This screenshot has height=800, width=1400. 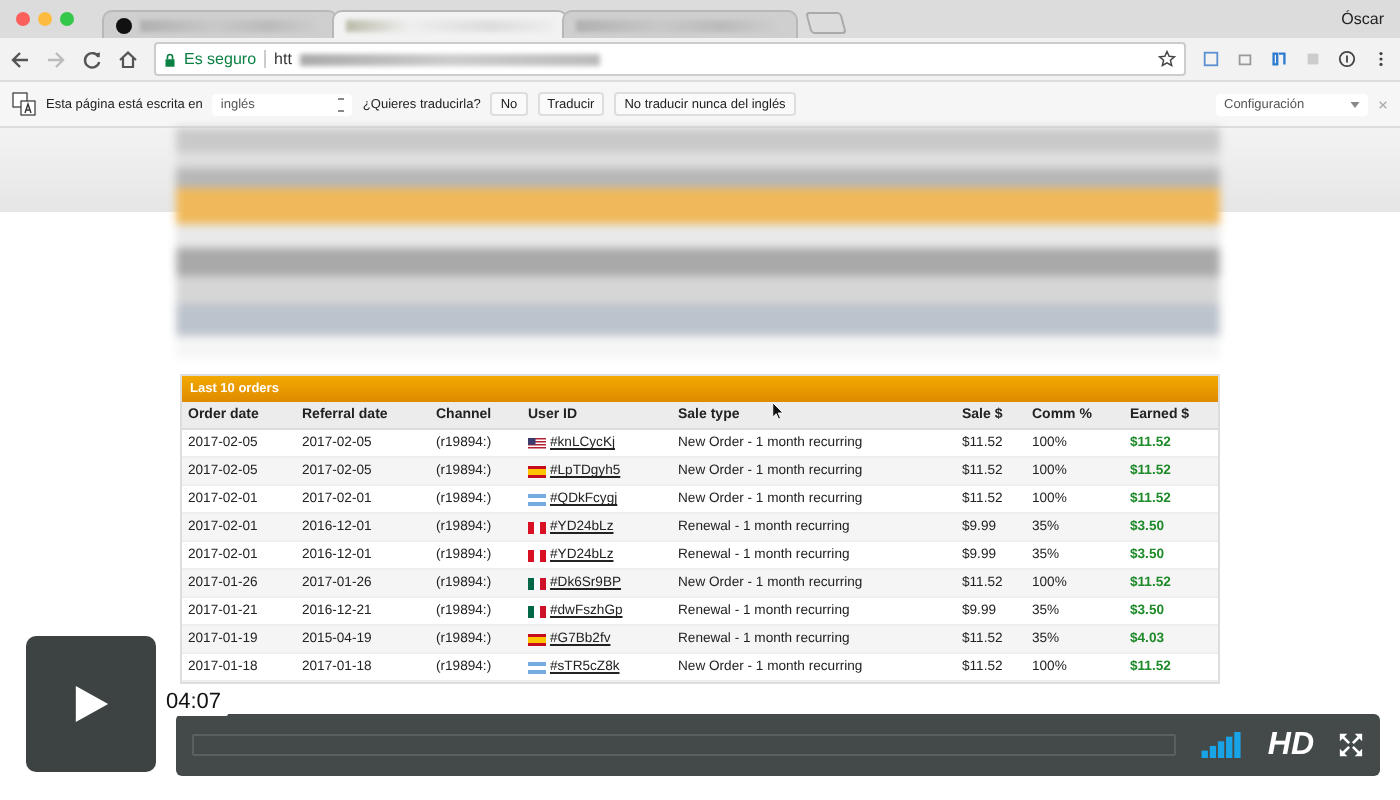 What do you see at coordinates (1279, 59) in the screenshot?
I see `extension-icon` at bounding box center [1279, 59].